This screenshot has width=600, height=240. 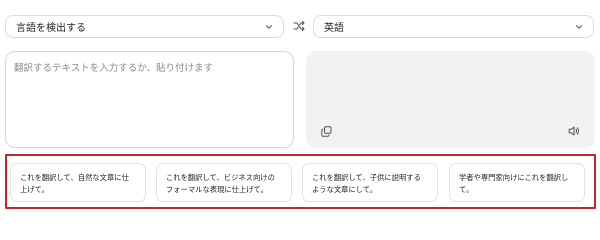 I want to click on suggestion-chip: これを翻訳して、子供に説明するような文章にして。, so click(x=370, y=182).